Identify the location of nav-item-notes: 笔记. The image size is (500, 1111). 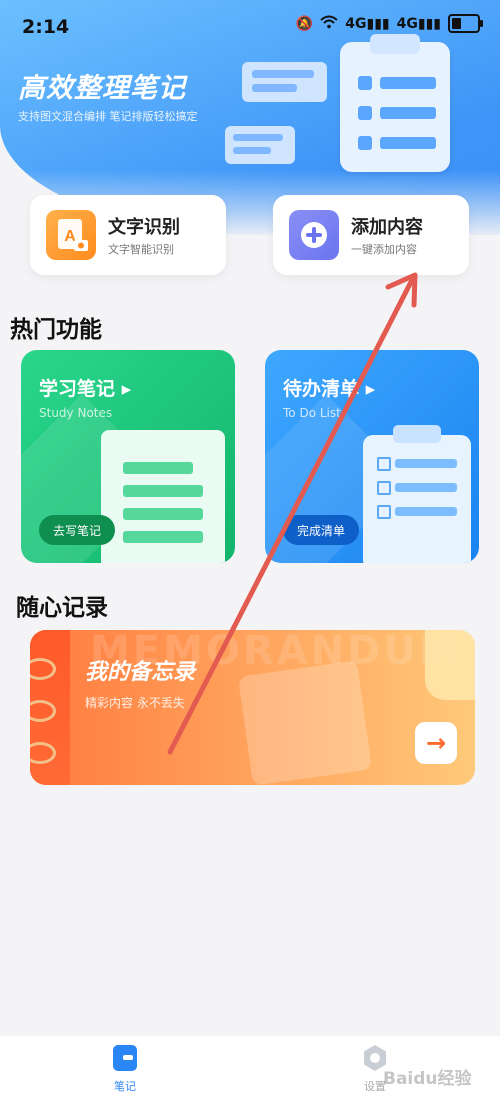
(125, 1069).